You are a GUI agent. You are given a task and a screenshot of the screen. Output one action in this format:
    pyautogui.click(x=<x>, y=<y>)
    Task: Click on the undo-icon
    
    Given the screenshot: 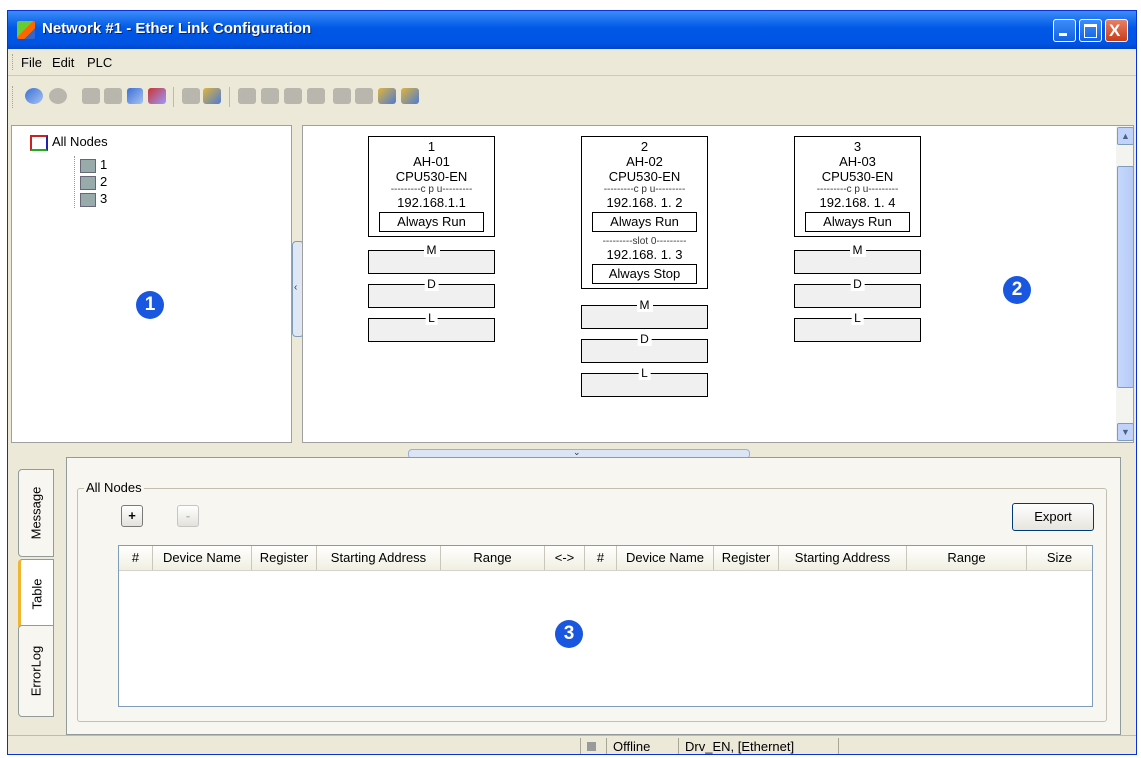 What is the action you would take?
    pyautogui.click(x=191, y=96)
    